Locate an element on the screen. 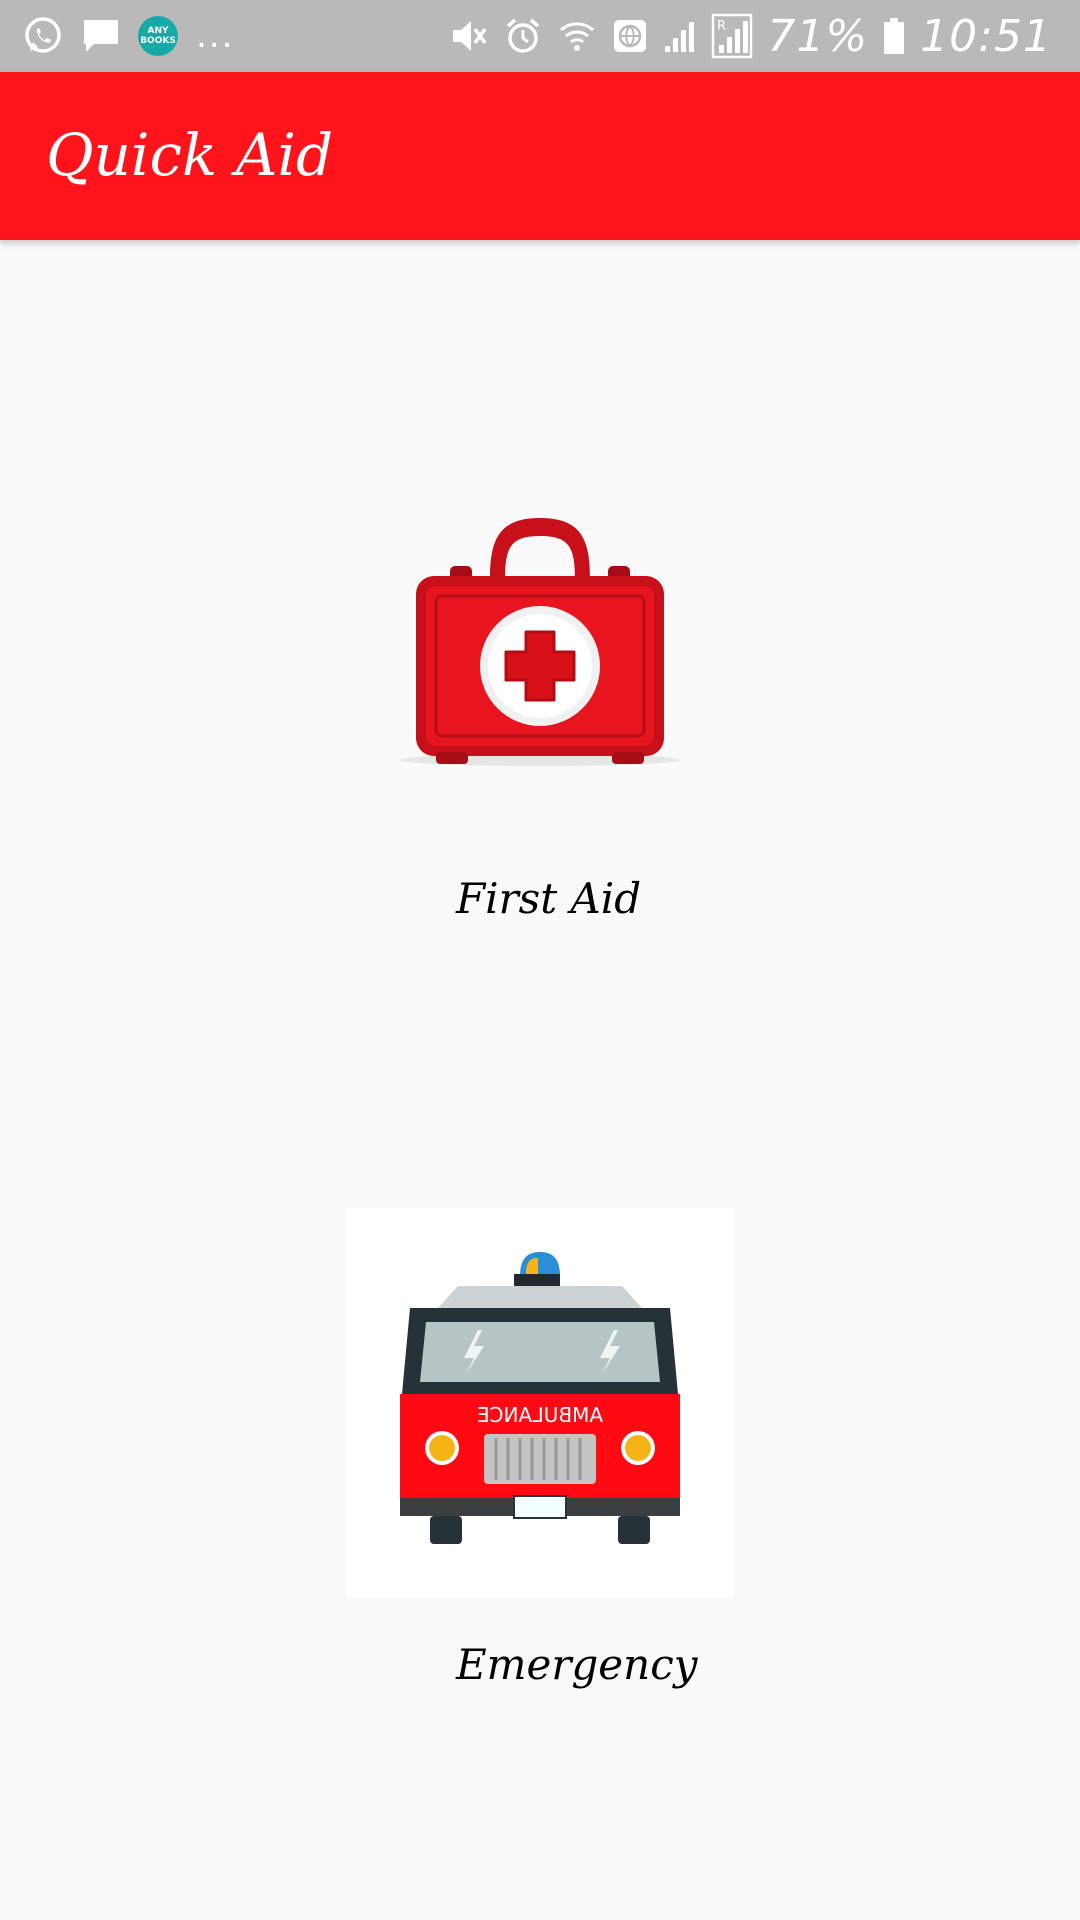  battery-icon is located at coordinates (894, 36).